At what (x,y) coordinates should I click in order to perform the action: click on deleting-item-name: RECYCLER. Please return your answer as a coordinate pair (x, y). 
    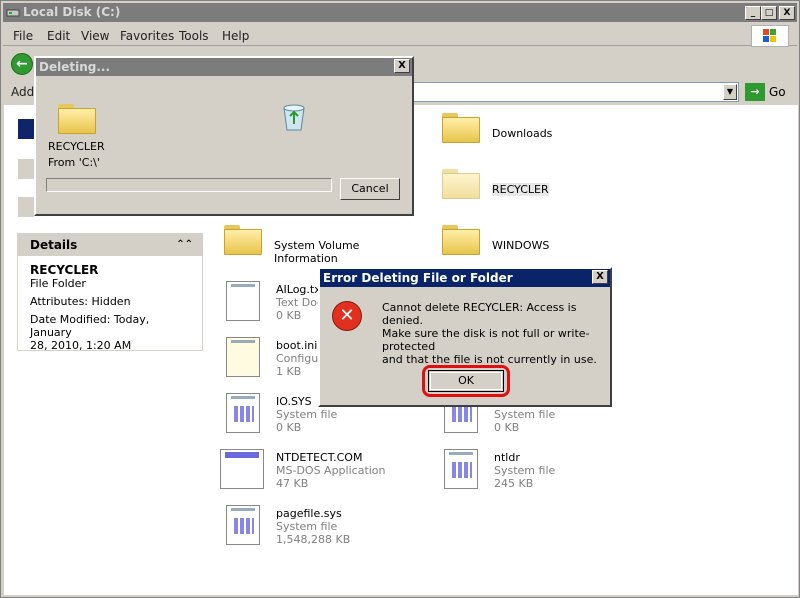
    Looking at the image, I should click on (76, 146).